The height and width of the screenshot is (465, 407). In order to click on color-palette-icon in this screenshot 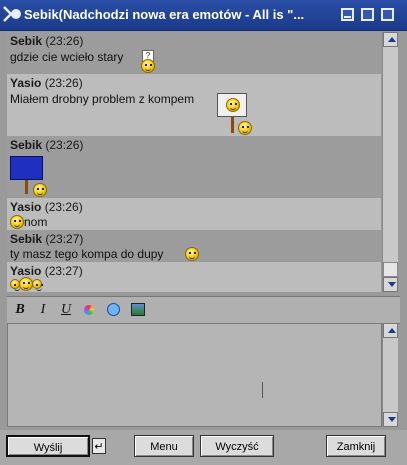, I will do `click(89, 310)`.